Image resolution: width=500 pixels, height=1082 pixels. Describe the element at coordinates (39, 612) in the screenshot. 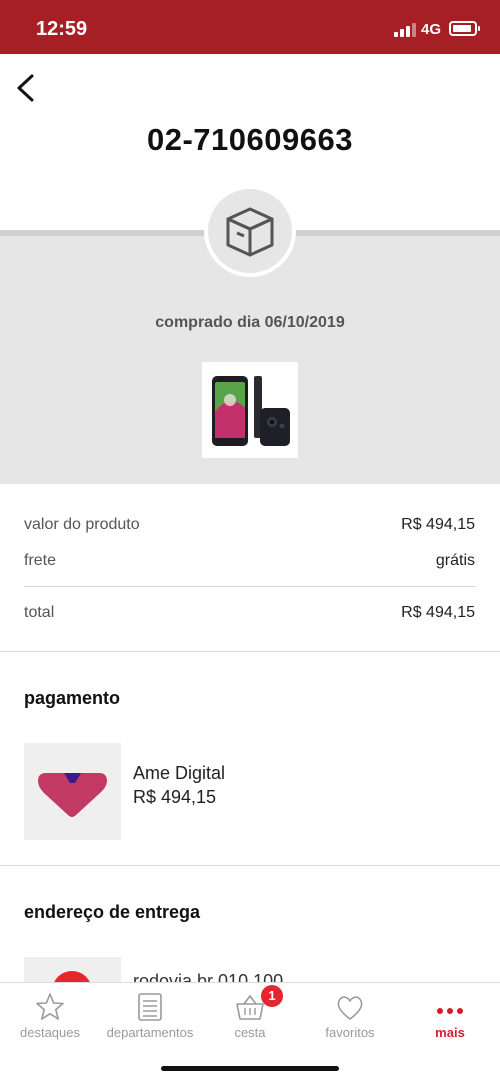

I see `total-label: total` at that location.